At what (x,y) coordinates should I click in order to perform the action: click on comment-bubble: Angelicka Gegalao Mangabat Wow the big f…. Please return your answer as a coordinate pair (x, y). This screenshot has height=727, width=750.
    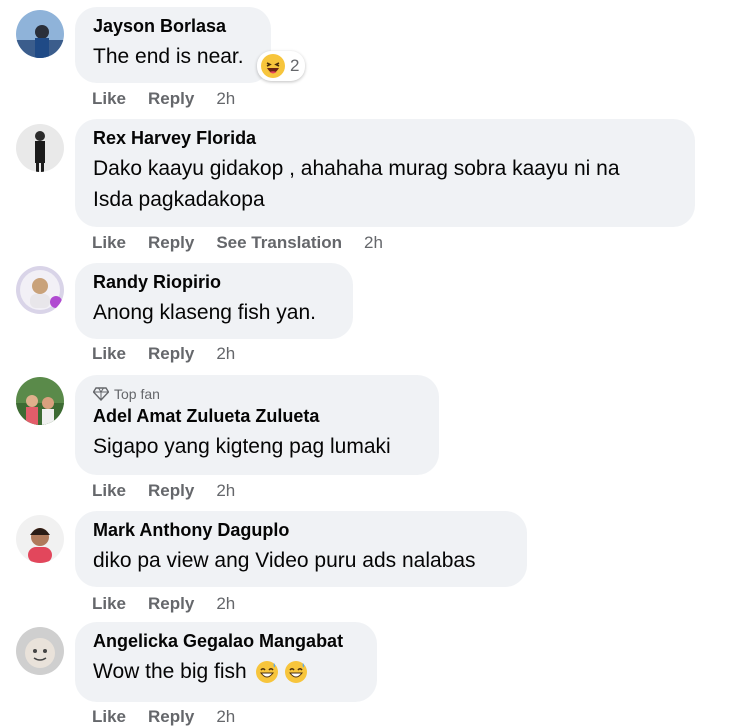
    Looking at the image, I should click on (226, 662).